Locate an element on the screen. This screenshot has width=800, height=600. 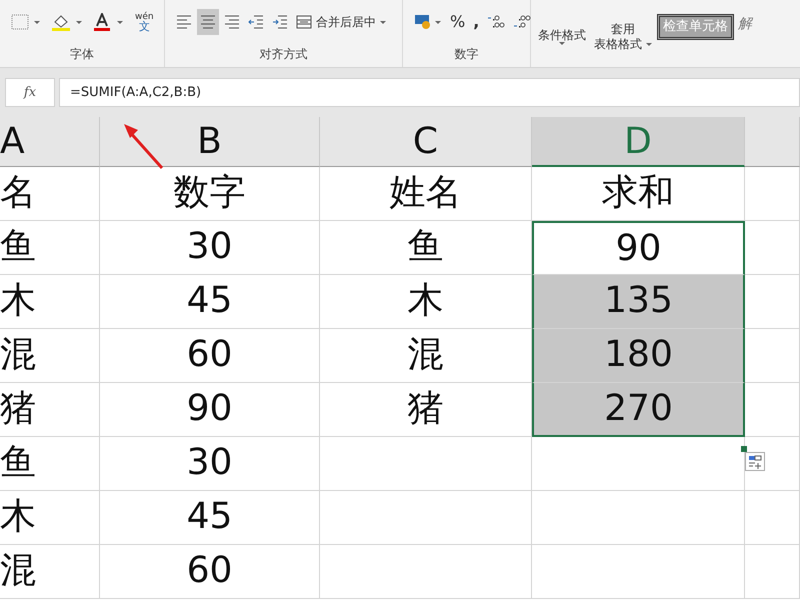
align-right-icon is located at coordinates (232, 22).